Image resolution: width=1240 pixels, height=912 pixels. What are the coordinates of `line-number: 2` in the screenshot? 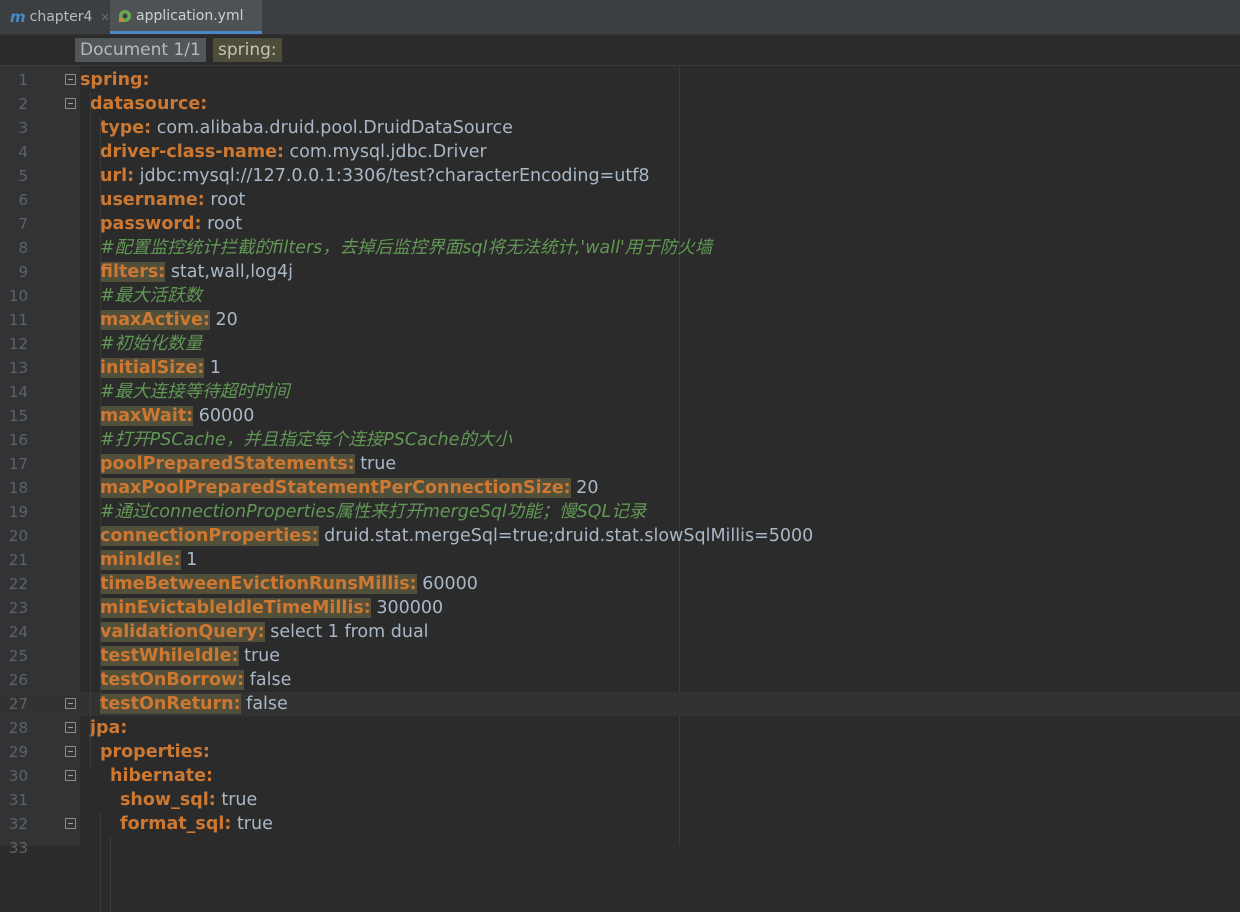 It's located at (23, 104).